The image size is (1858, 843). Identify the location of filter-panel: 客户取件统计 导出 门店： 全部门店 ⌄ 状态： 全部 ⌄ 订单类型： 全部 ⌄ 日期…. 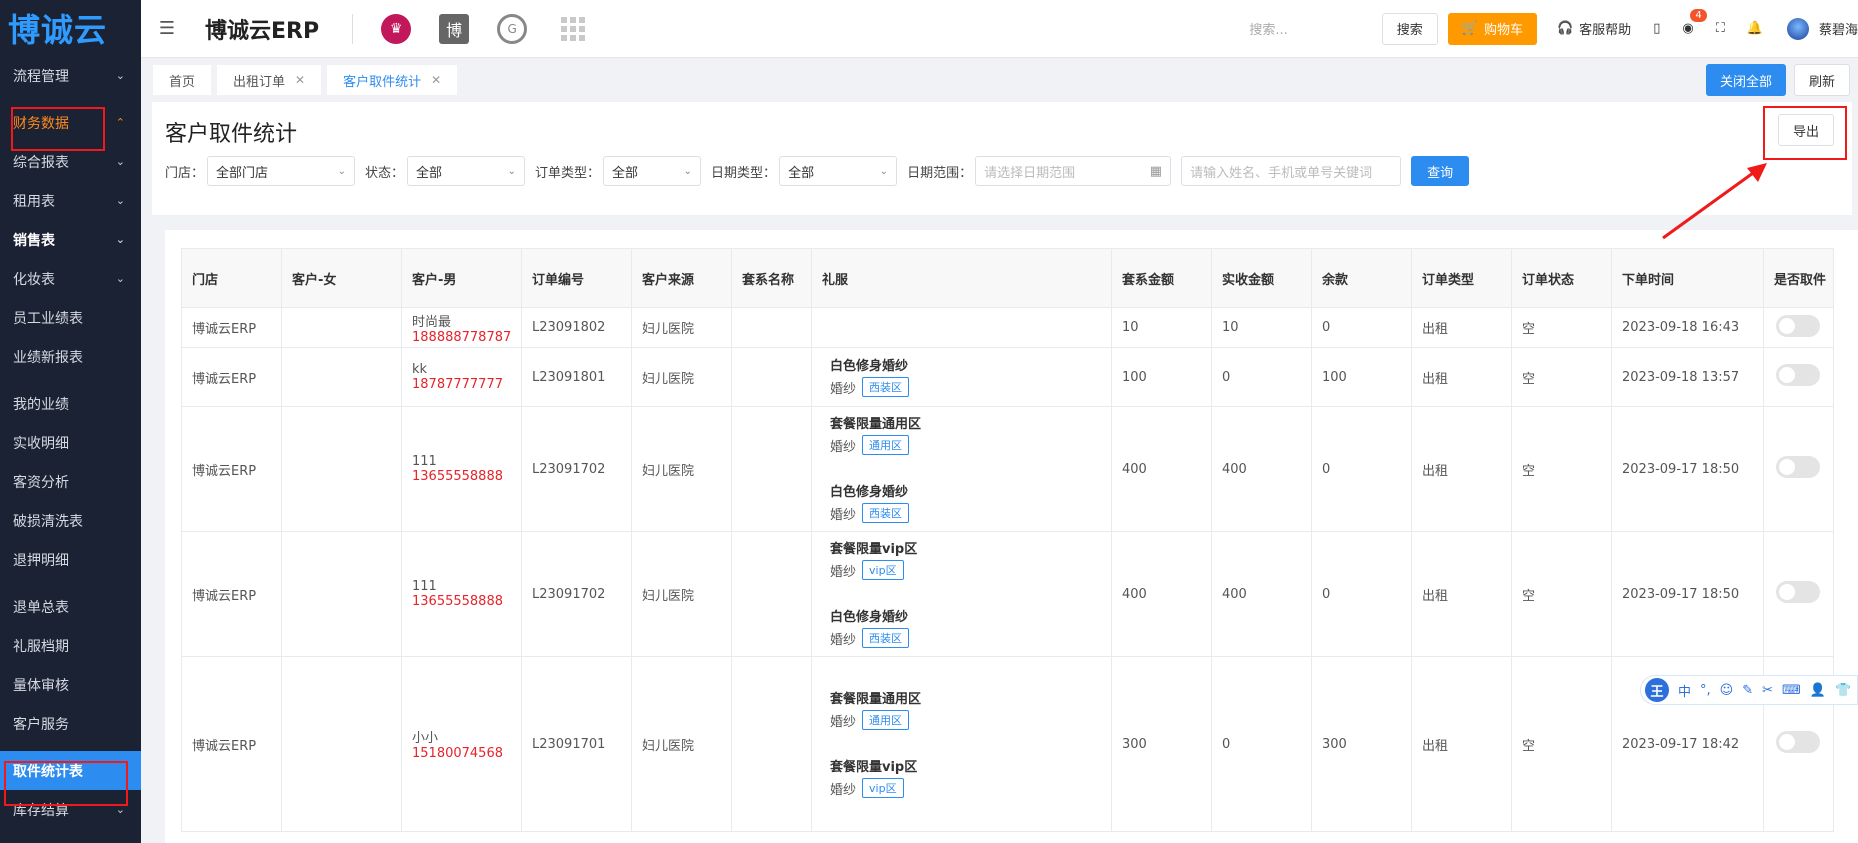
(1002, 158).